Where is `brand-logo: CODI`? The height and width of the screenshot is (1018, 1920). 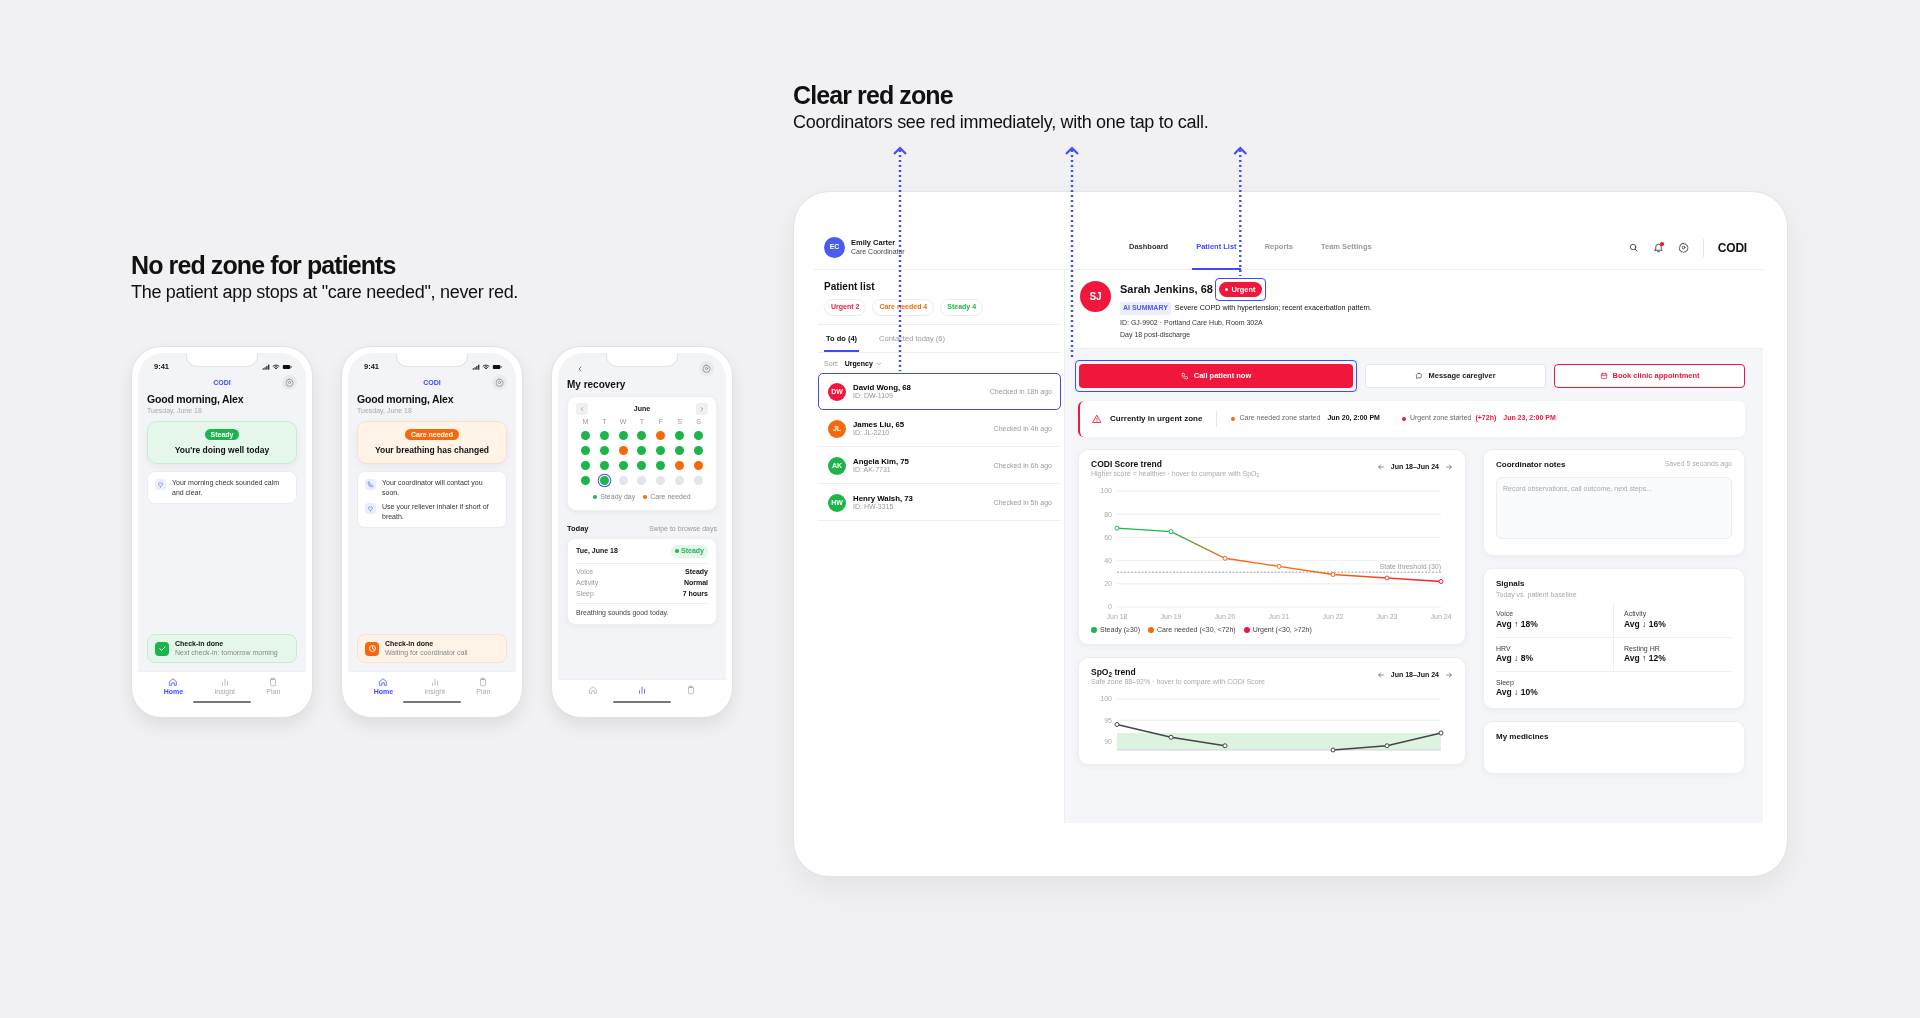
brand-logo: CODI is located at coordinates (1732, 248).